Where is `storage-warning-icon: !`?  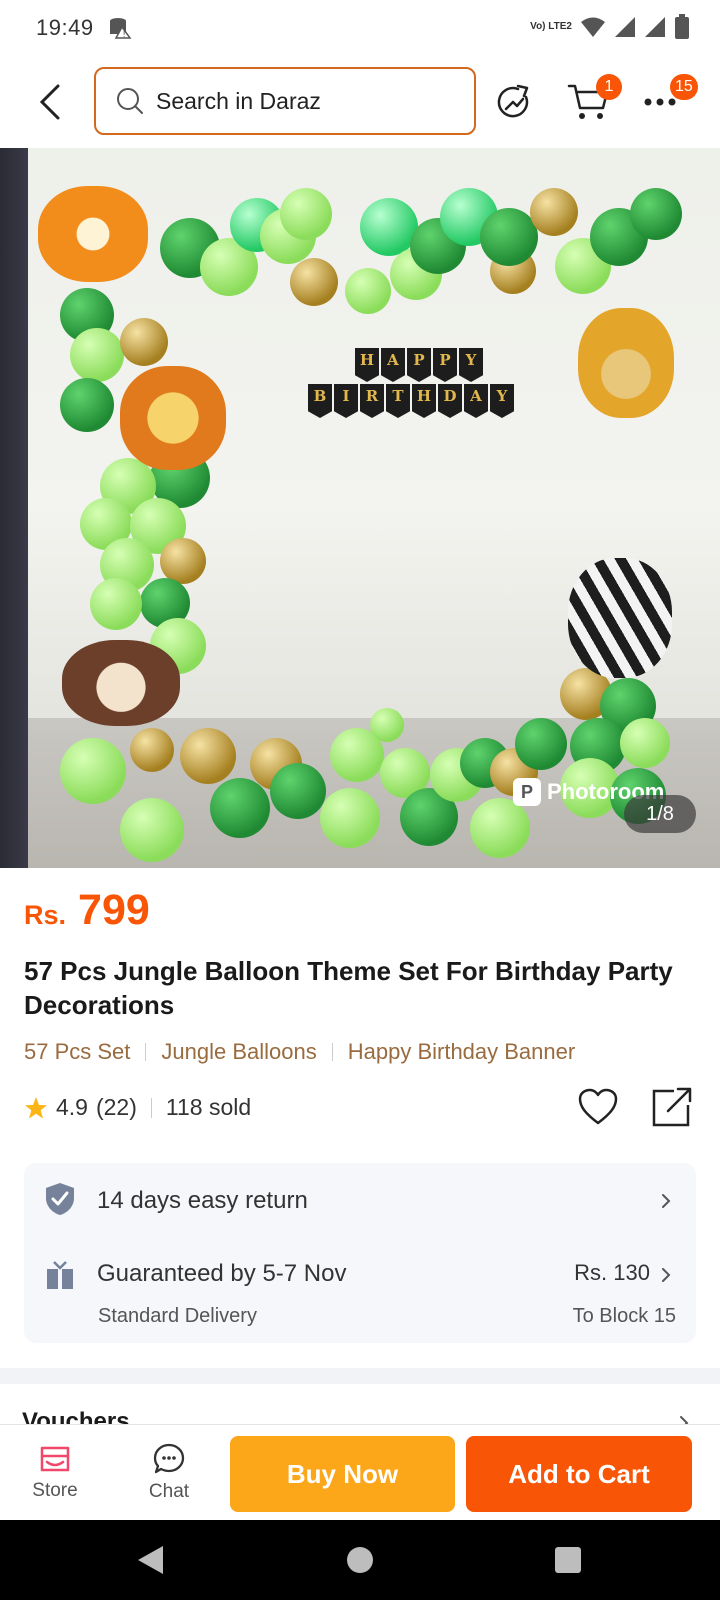 storage-warning-icon: ! is located at coordinates (121, 28).